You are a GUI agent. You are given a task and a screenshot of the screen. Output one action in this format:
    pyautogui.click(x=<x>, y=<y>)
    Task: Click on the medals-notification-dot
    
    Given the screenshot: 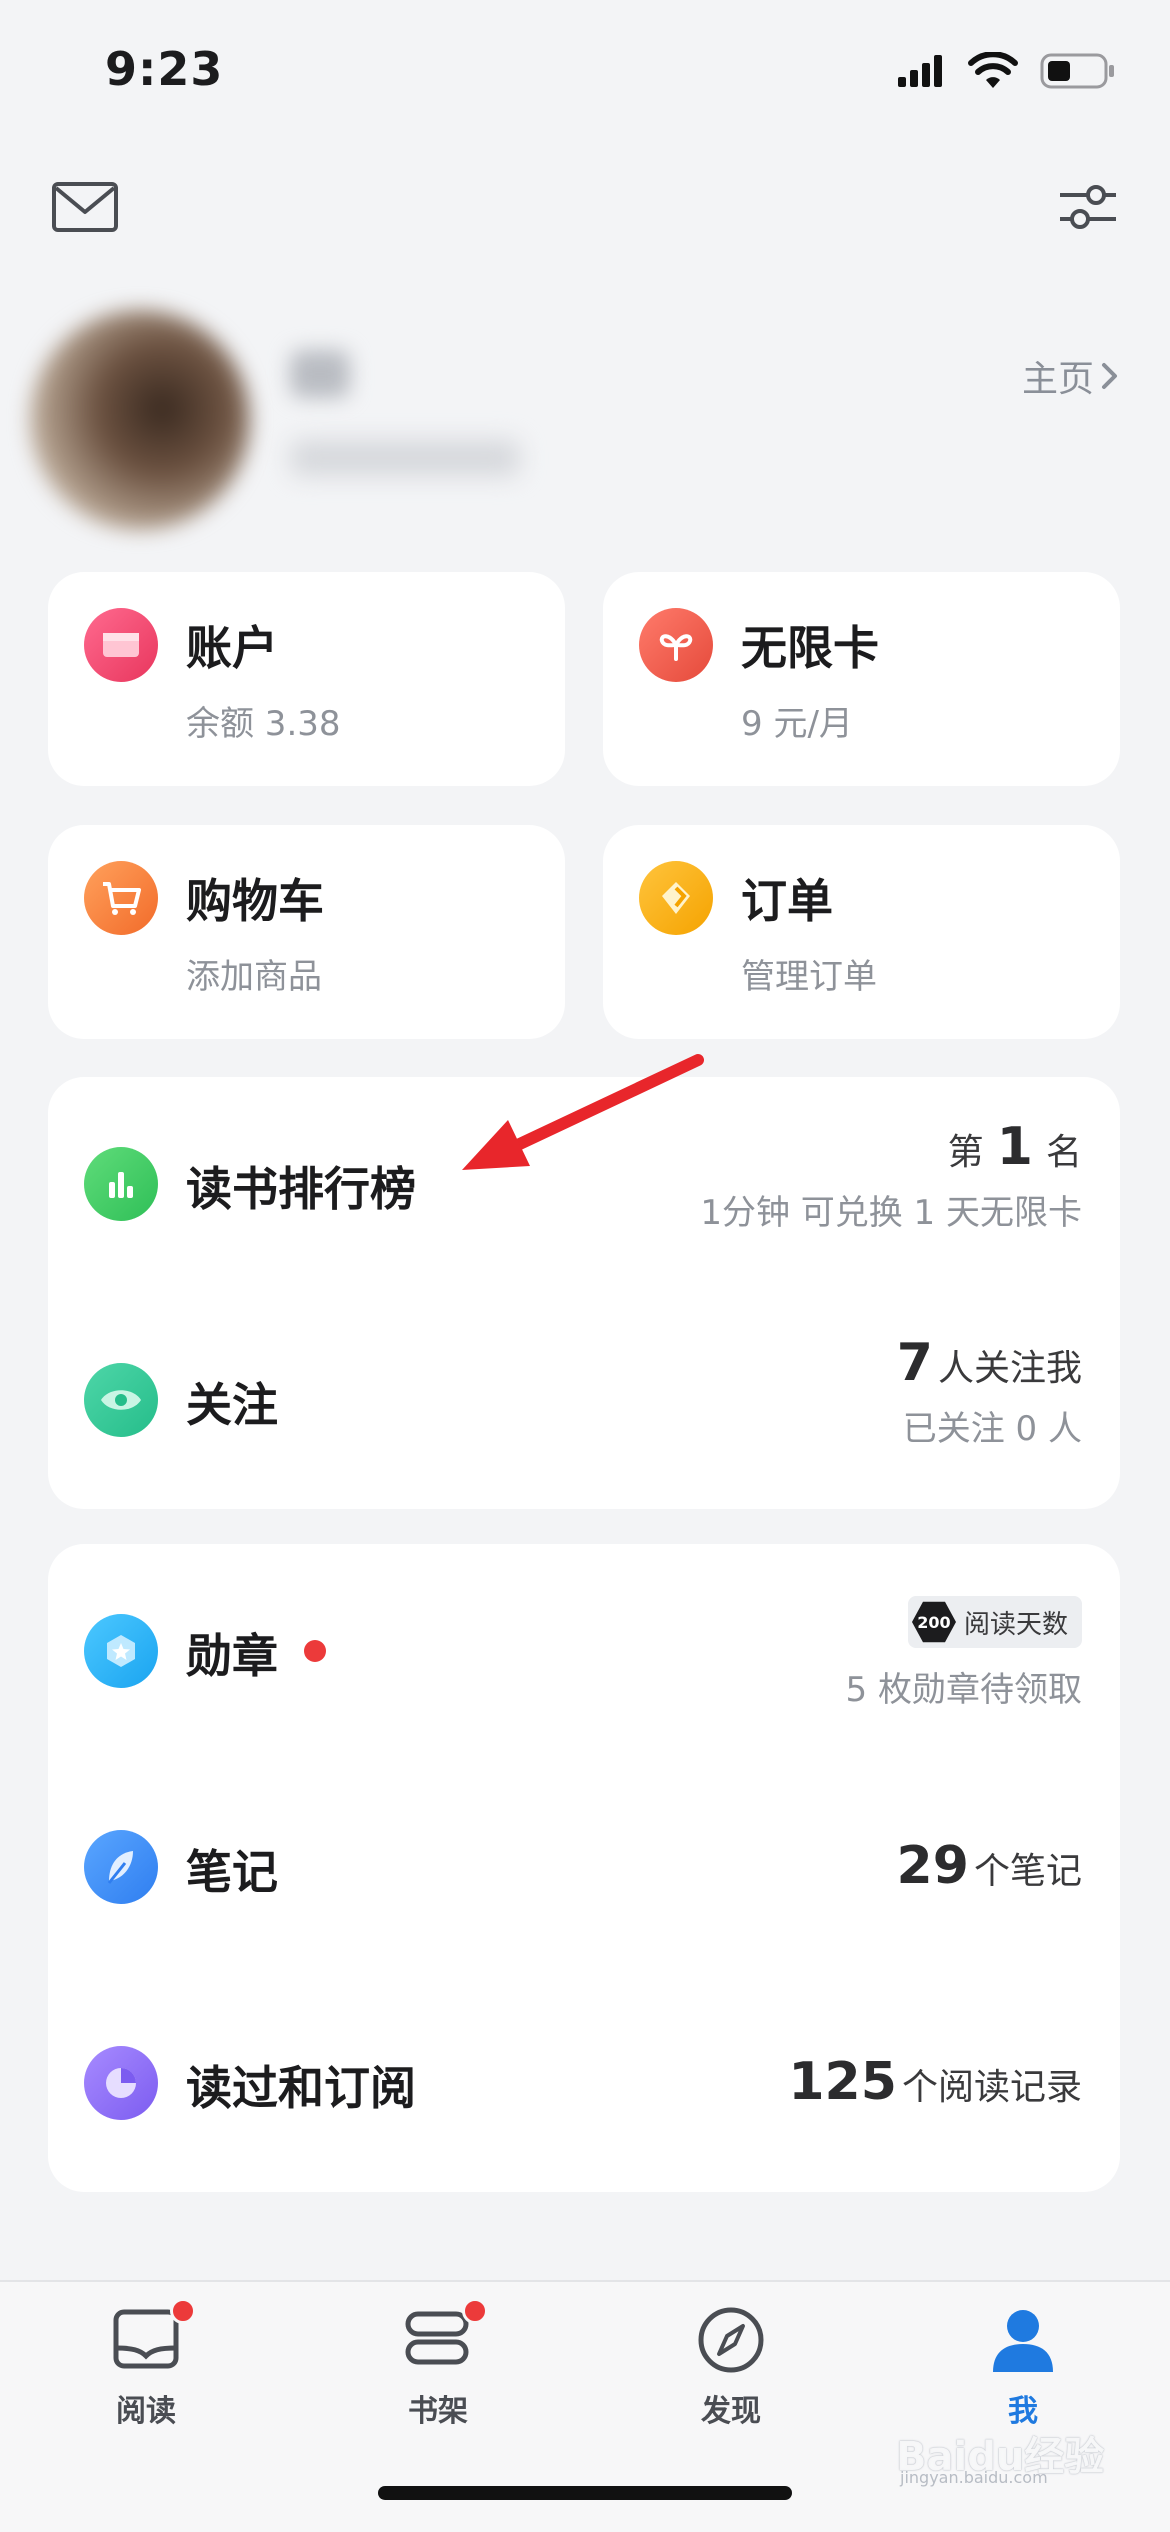 What is the action you would take?
    pyautogui.click(x=315, y=1651)
    